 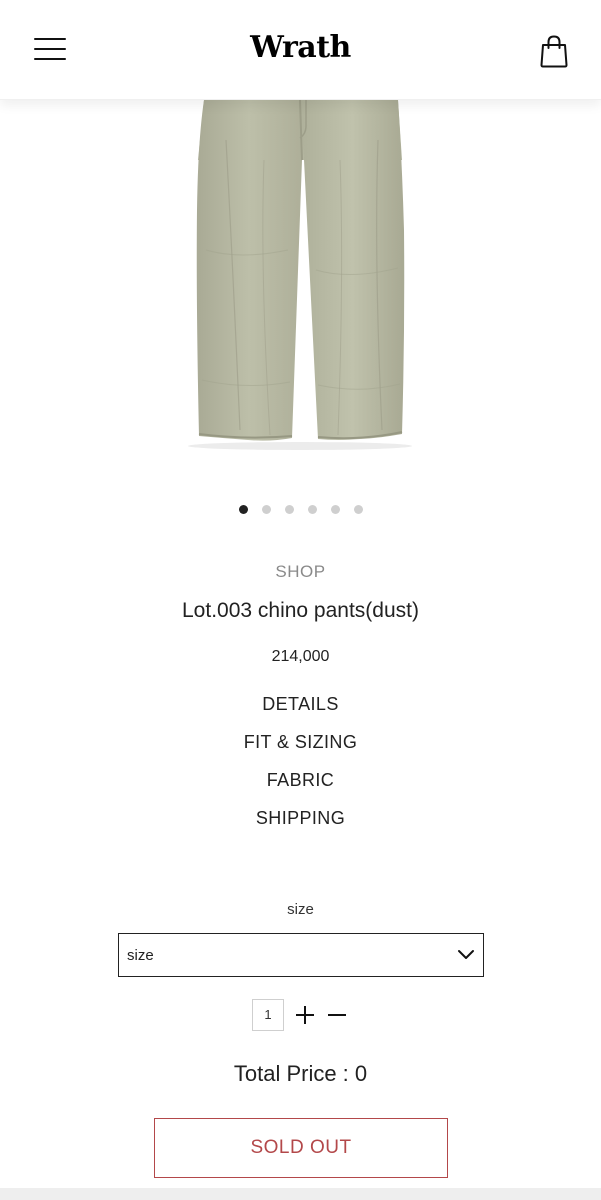 What do you see at coordinates (301, 955) in the screenshot?
I see `size-select: size` at bounding box center [301, 955].